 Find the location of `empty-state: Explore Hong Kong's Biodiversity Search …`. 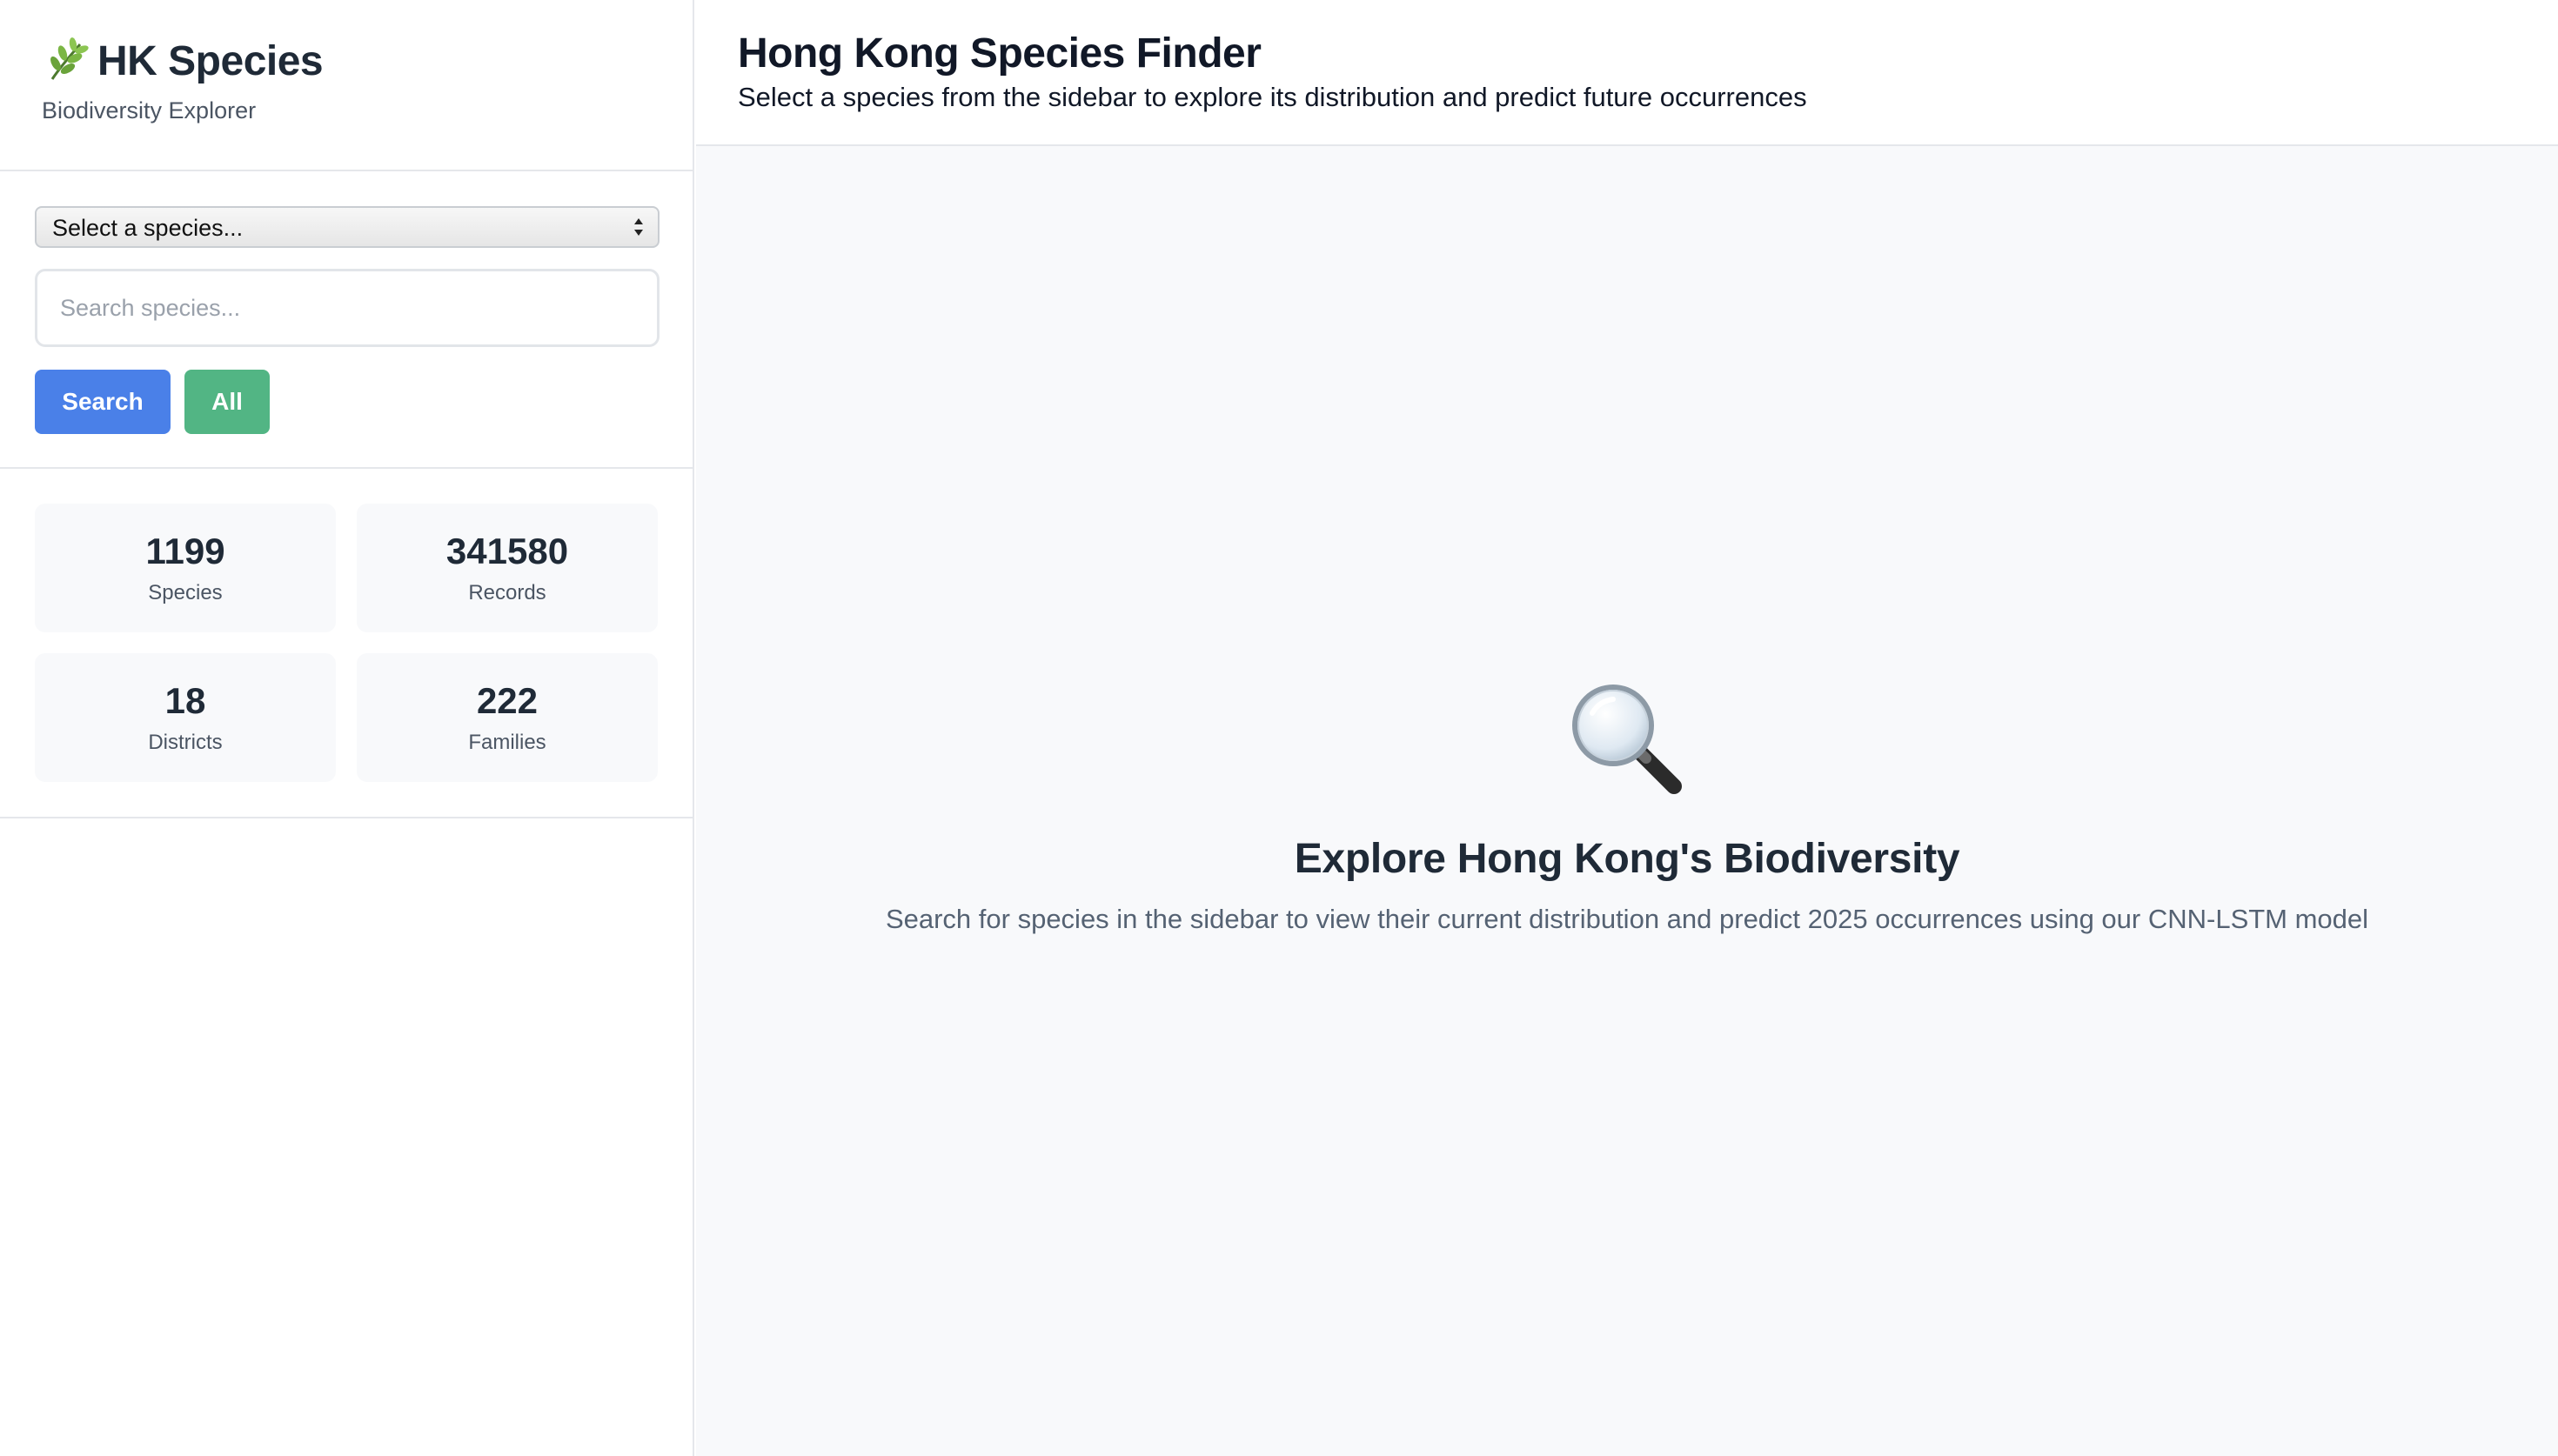

empty-state: Explore Hong Kong's Biodiversity Search … is located at coordinates (1627, 806).